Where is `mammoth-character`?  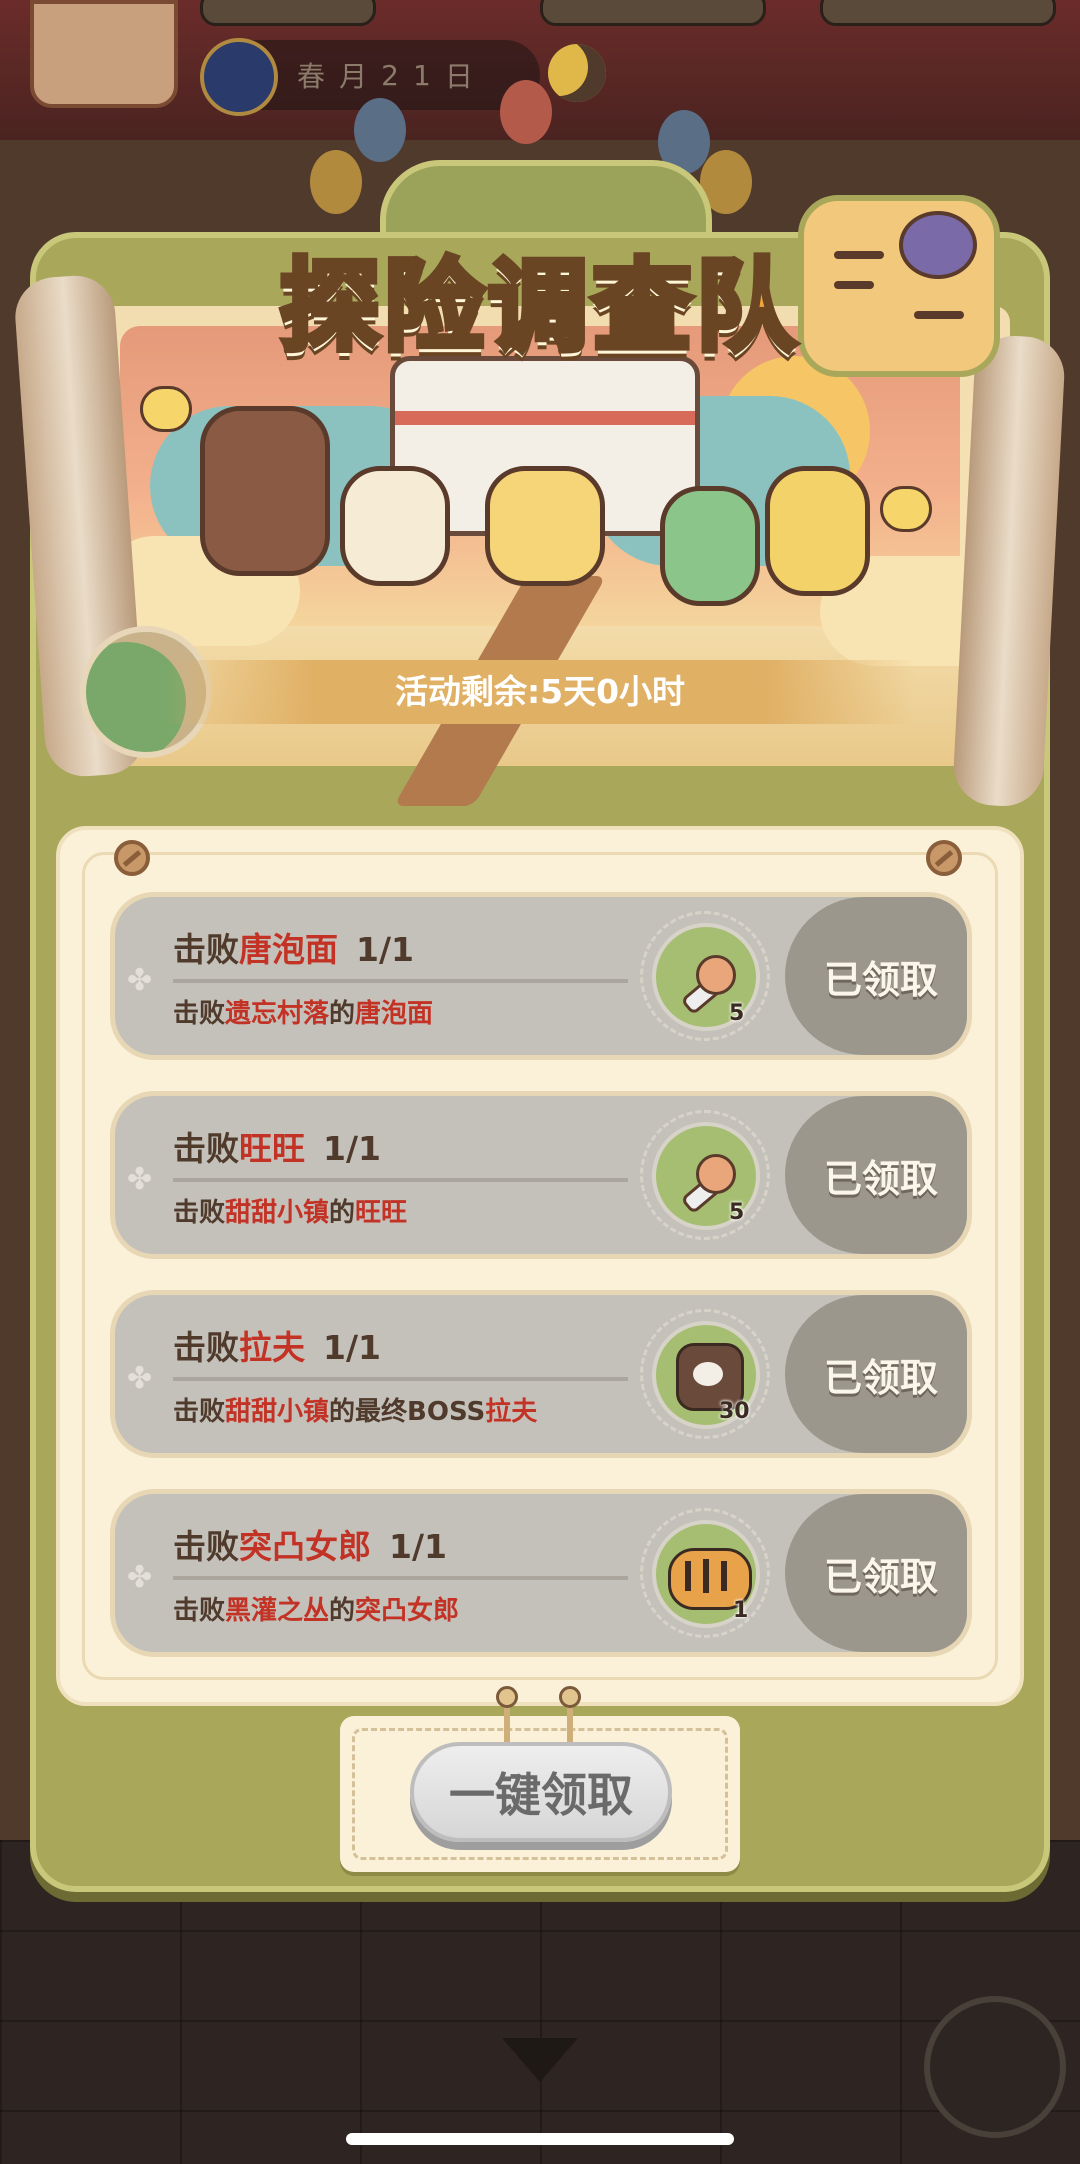 mammoth-character is located at coordinates (265, 491).